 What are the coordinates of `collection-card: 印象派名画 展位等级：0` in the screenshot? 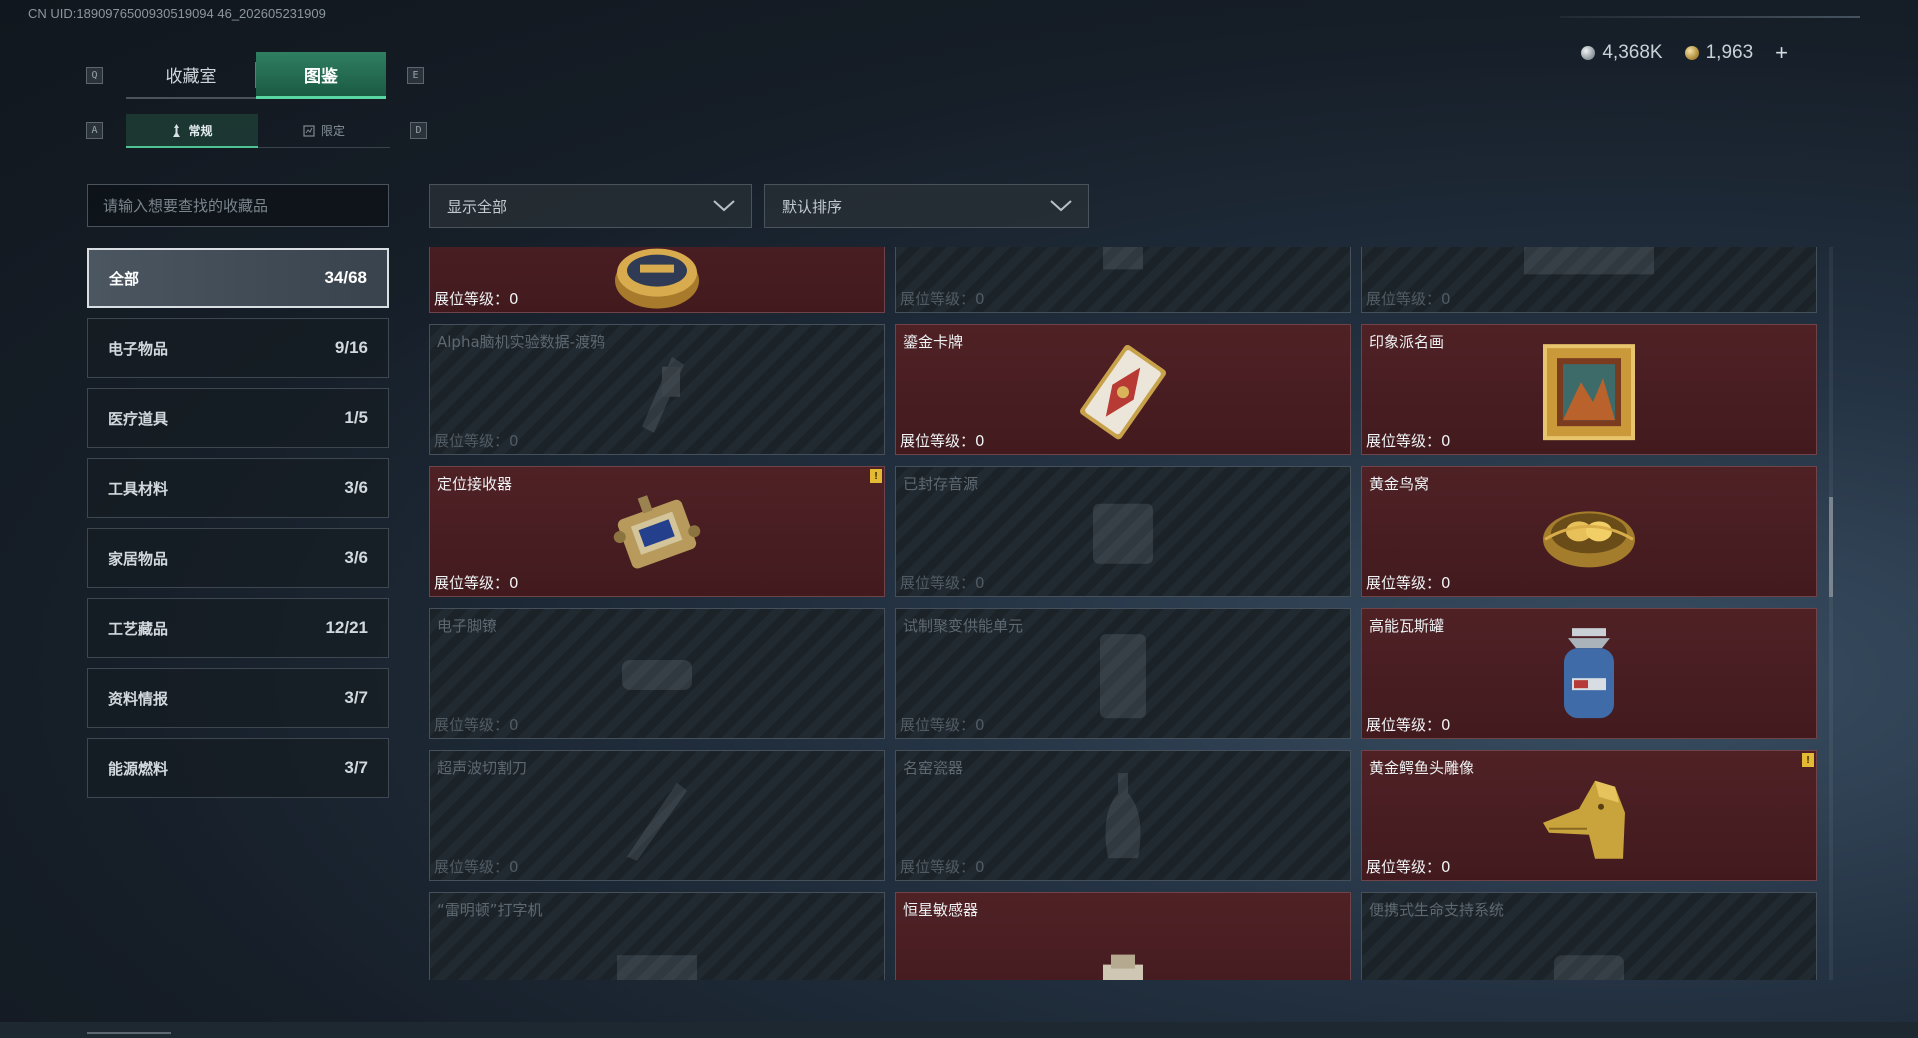 It's located at (1589, 389).